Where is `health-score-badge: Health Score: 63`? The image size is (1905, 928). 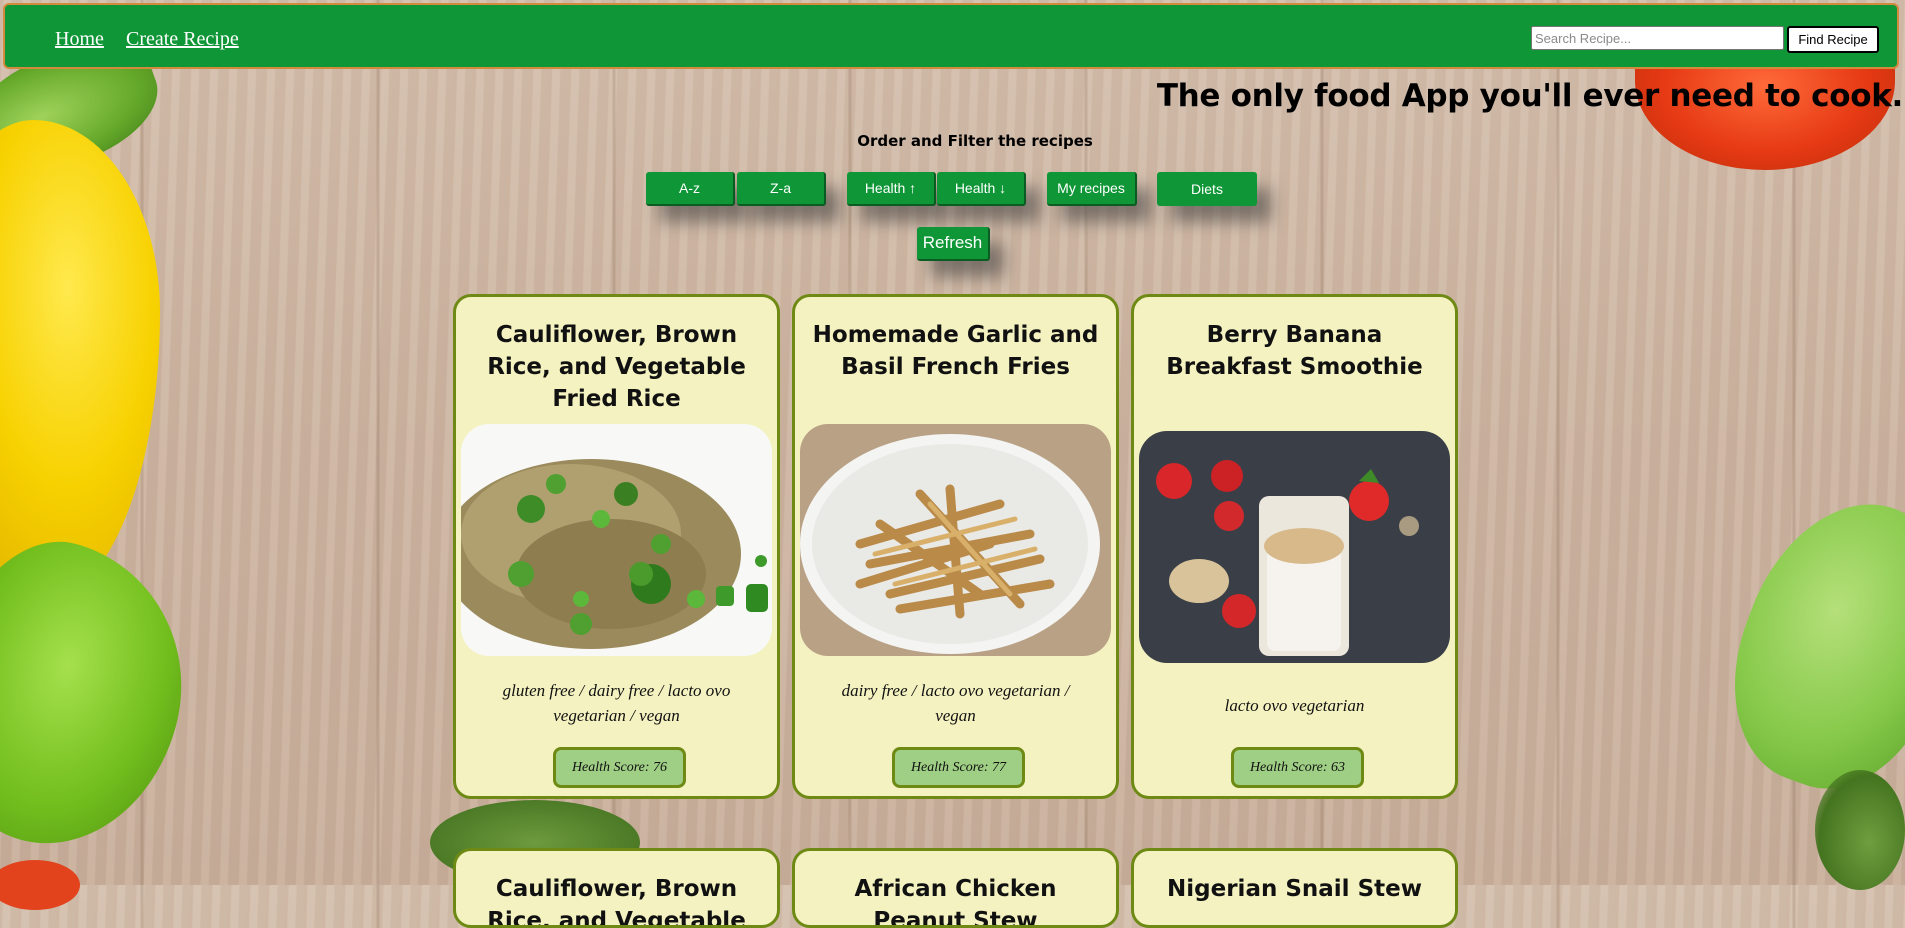
health-score-badge: Health Score: 63 is located at coordinates (1297, 767).